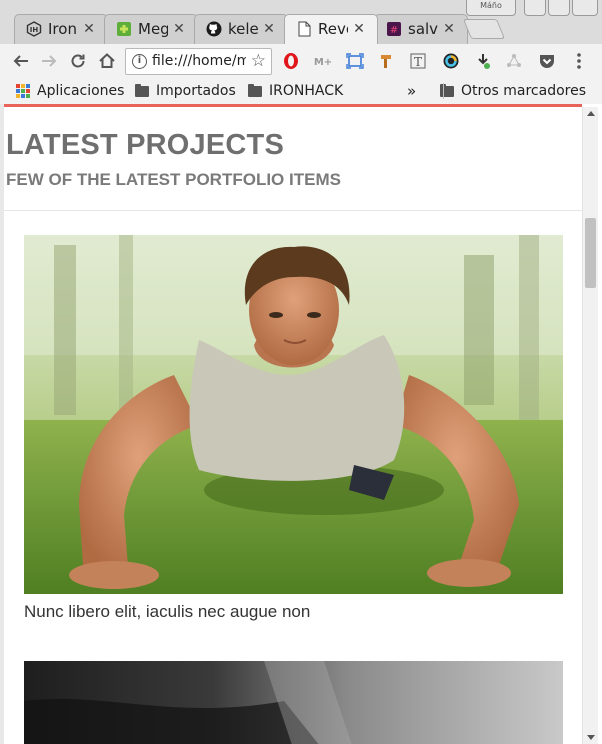 This screenshot has width=602, height=744. Describe the element at coordinates (387, 61) in the screenshot. I see `hammer-icon` at that location.